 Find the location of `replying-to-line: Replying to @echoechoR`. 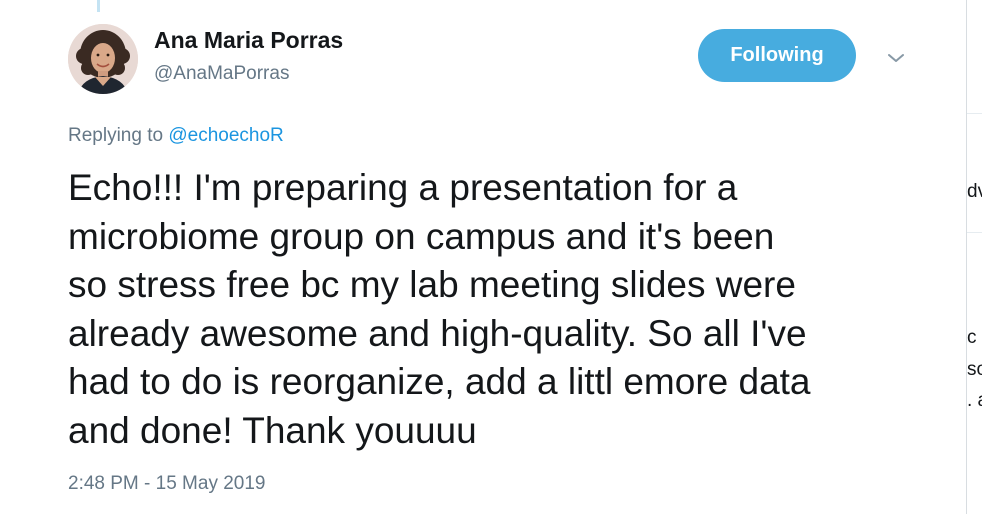

replying-to-line: Replying to @echoechoR is located at coordinates (176, 136).